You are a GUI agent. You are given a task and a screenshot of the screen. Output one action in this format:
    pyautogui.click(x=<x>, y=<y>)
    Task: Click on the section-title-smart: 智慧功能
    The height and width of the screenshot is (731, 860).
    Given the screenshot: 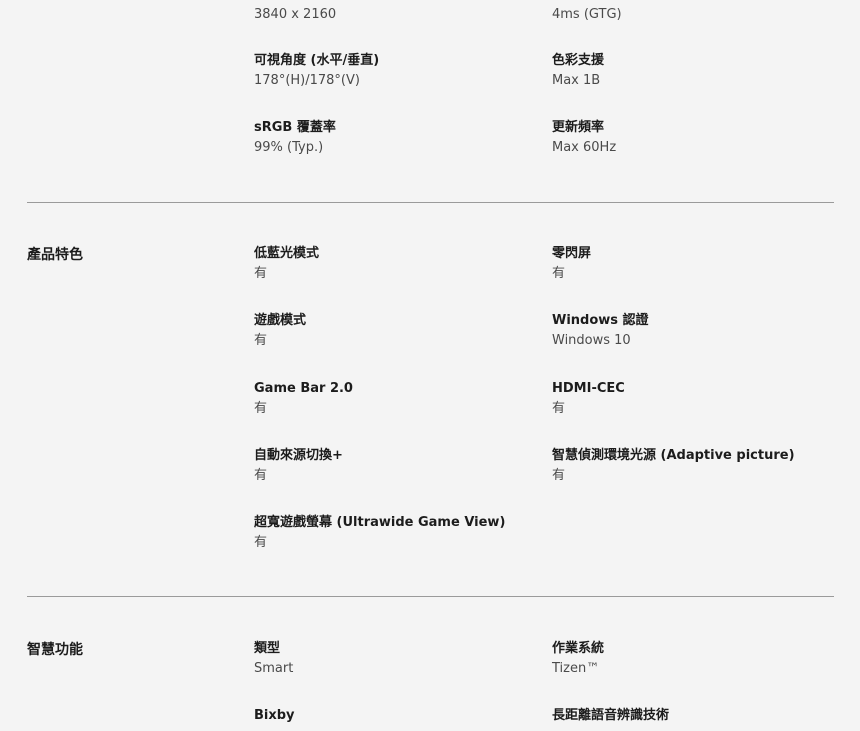 What is the action you would take?
    pyautogui.click(x=55, y=650)
    